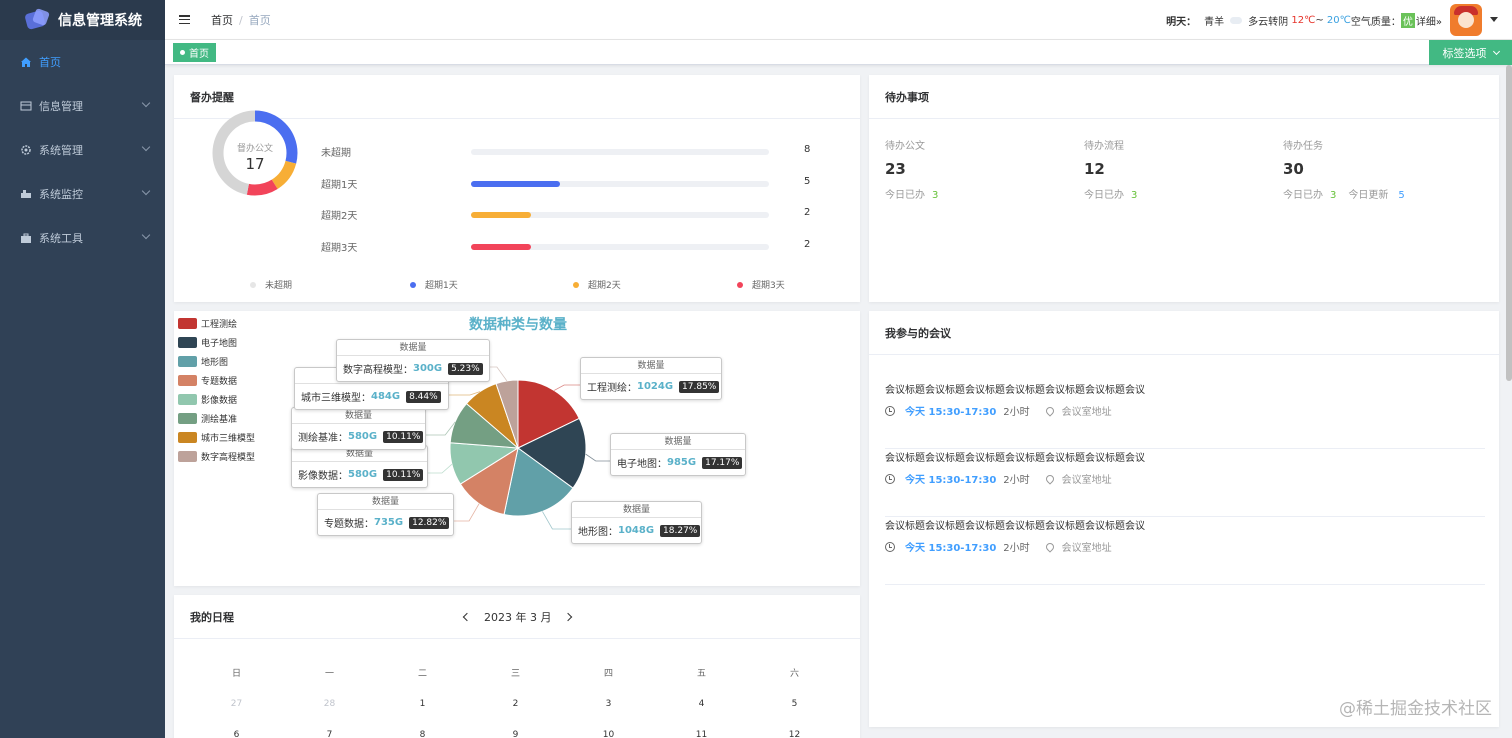  I want to click on next-month-icon, so click(568, 617).